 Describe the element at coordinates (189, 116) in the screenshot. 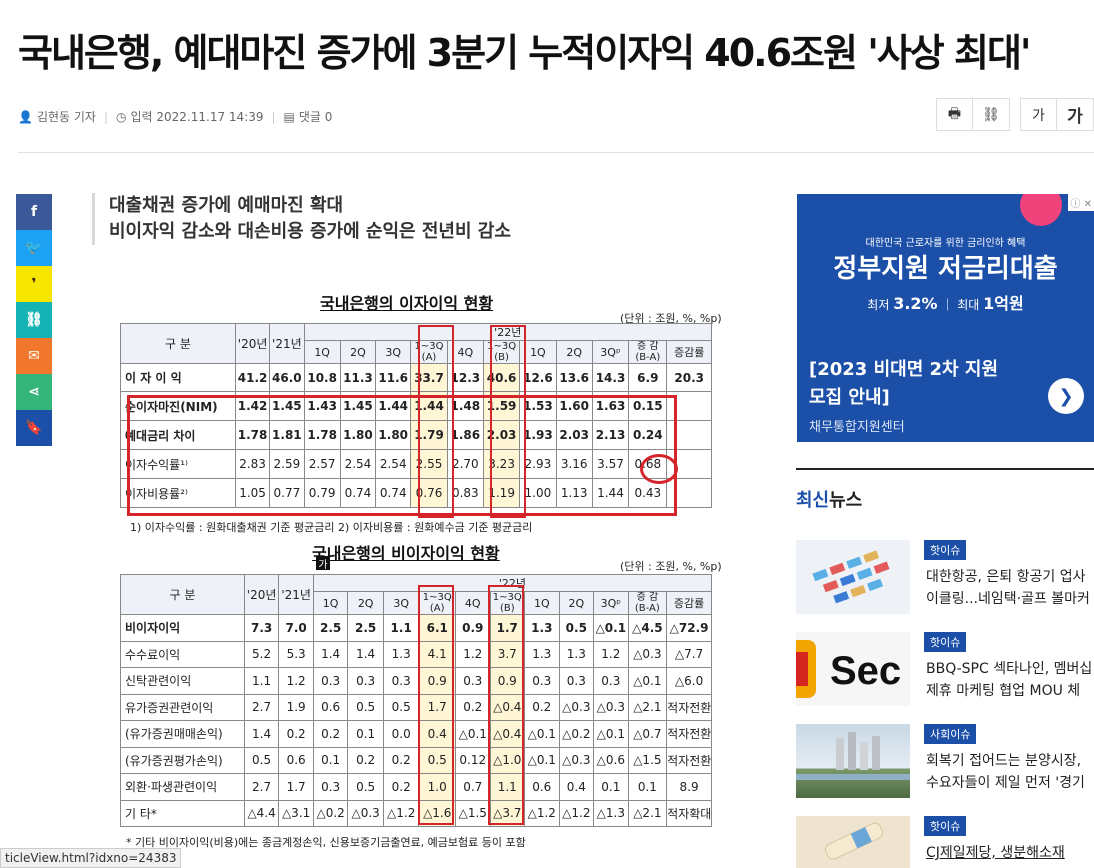

I see `date: ◷ 입력 2022.11.17 14:39` at that location.